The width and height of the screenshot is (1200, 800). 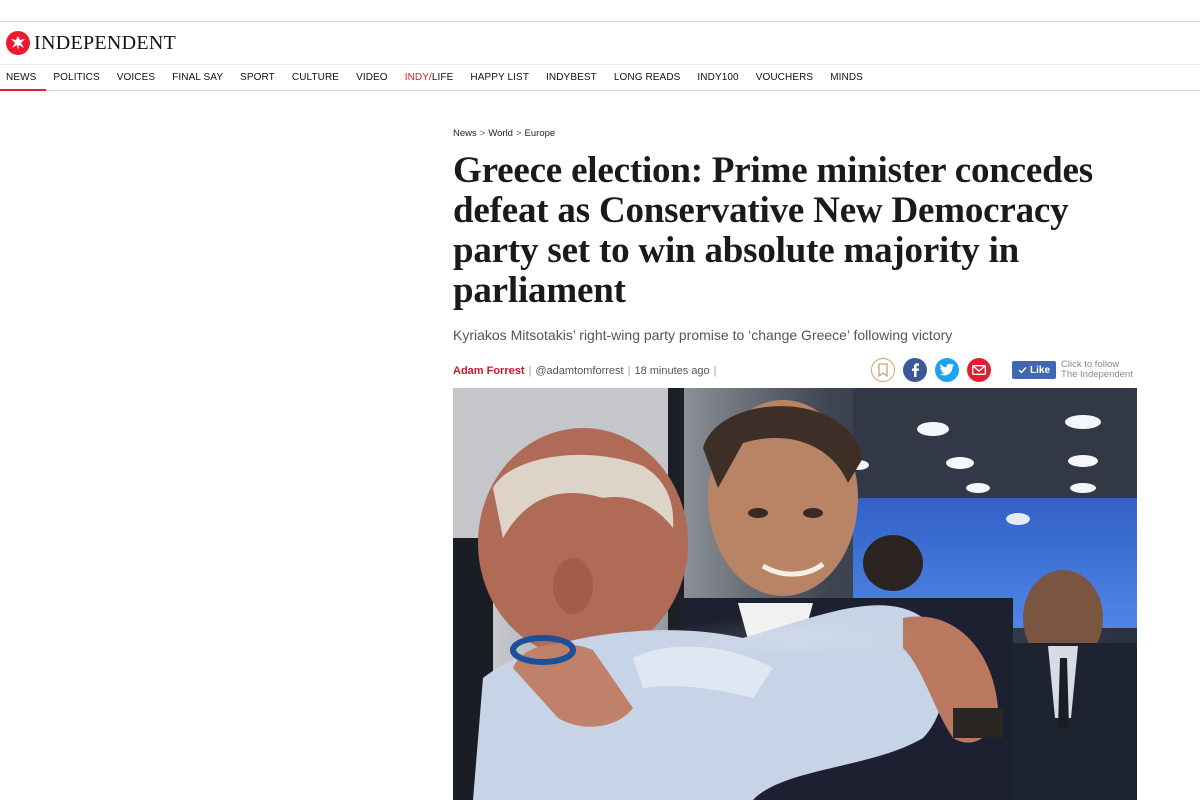 What do you see at coordinates (465, 133) in the screenshot?
I see `breadcrumb-news: News` at bounding box center [465, 133].